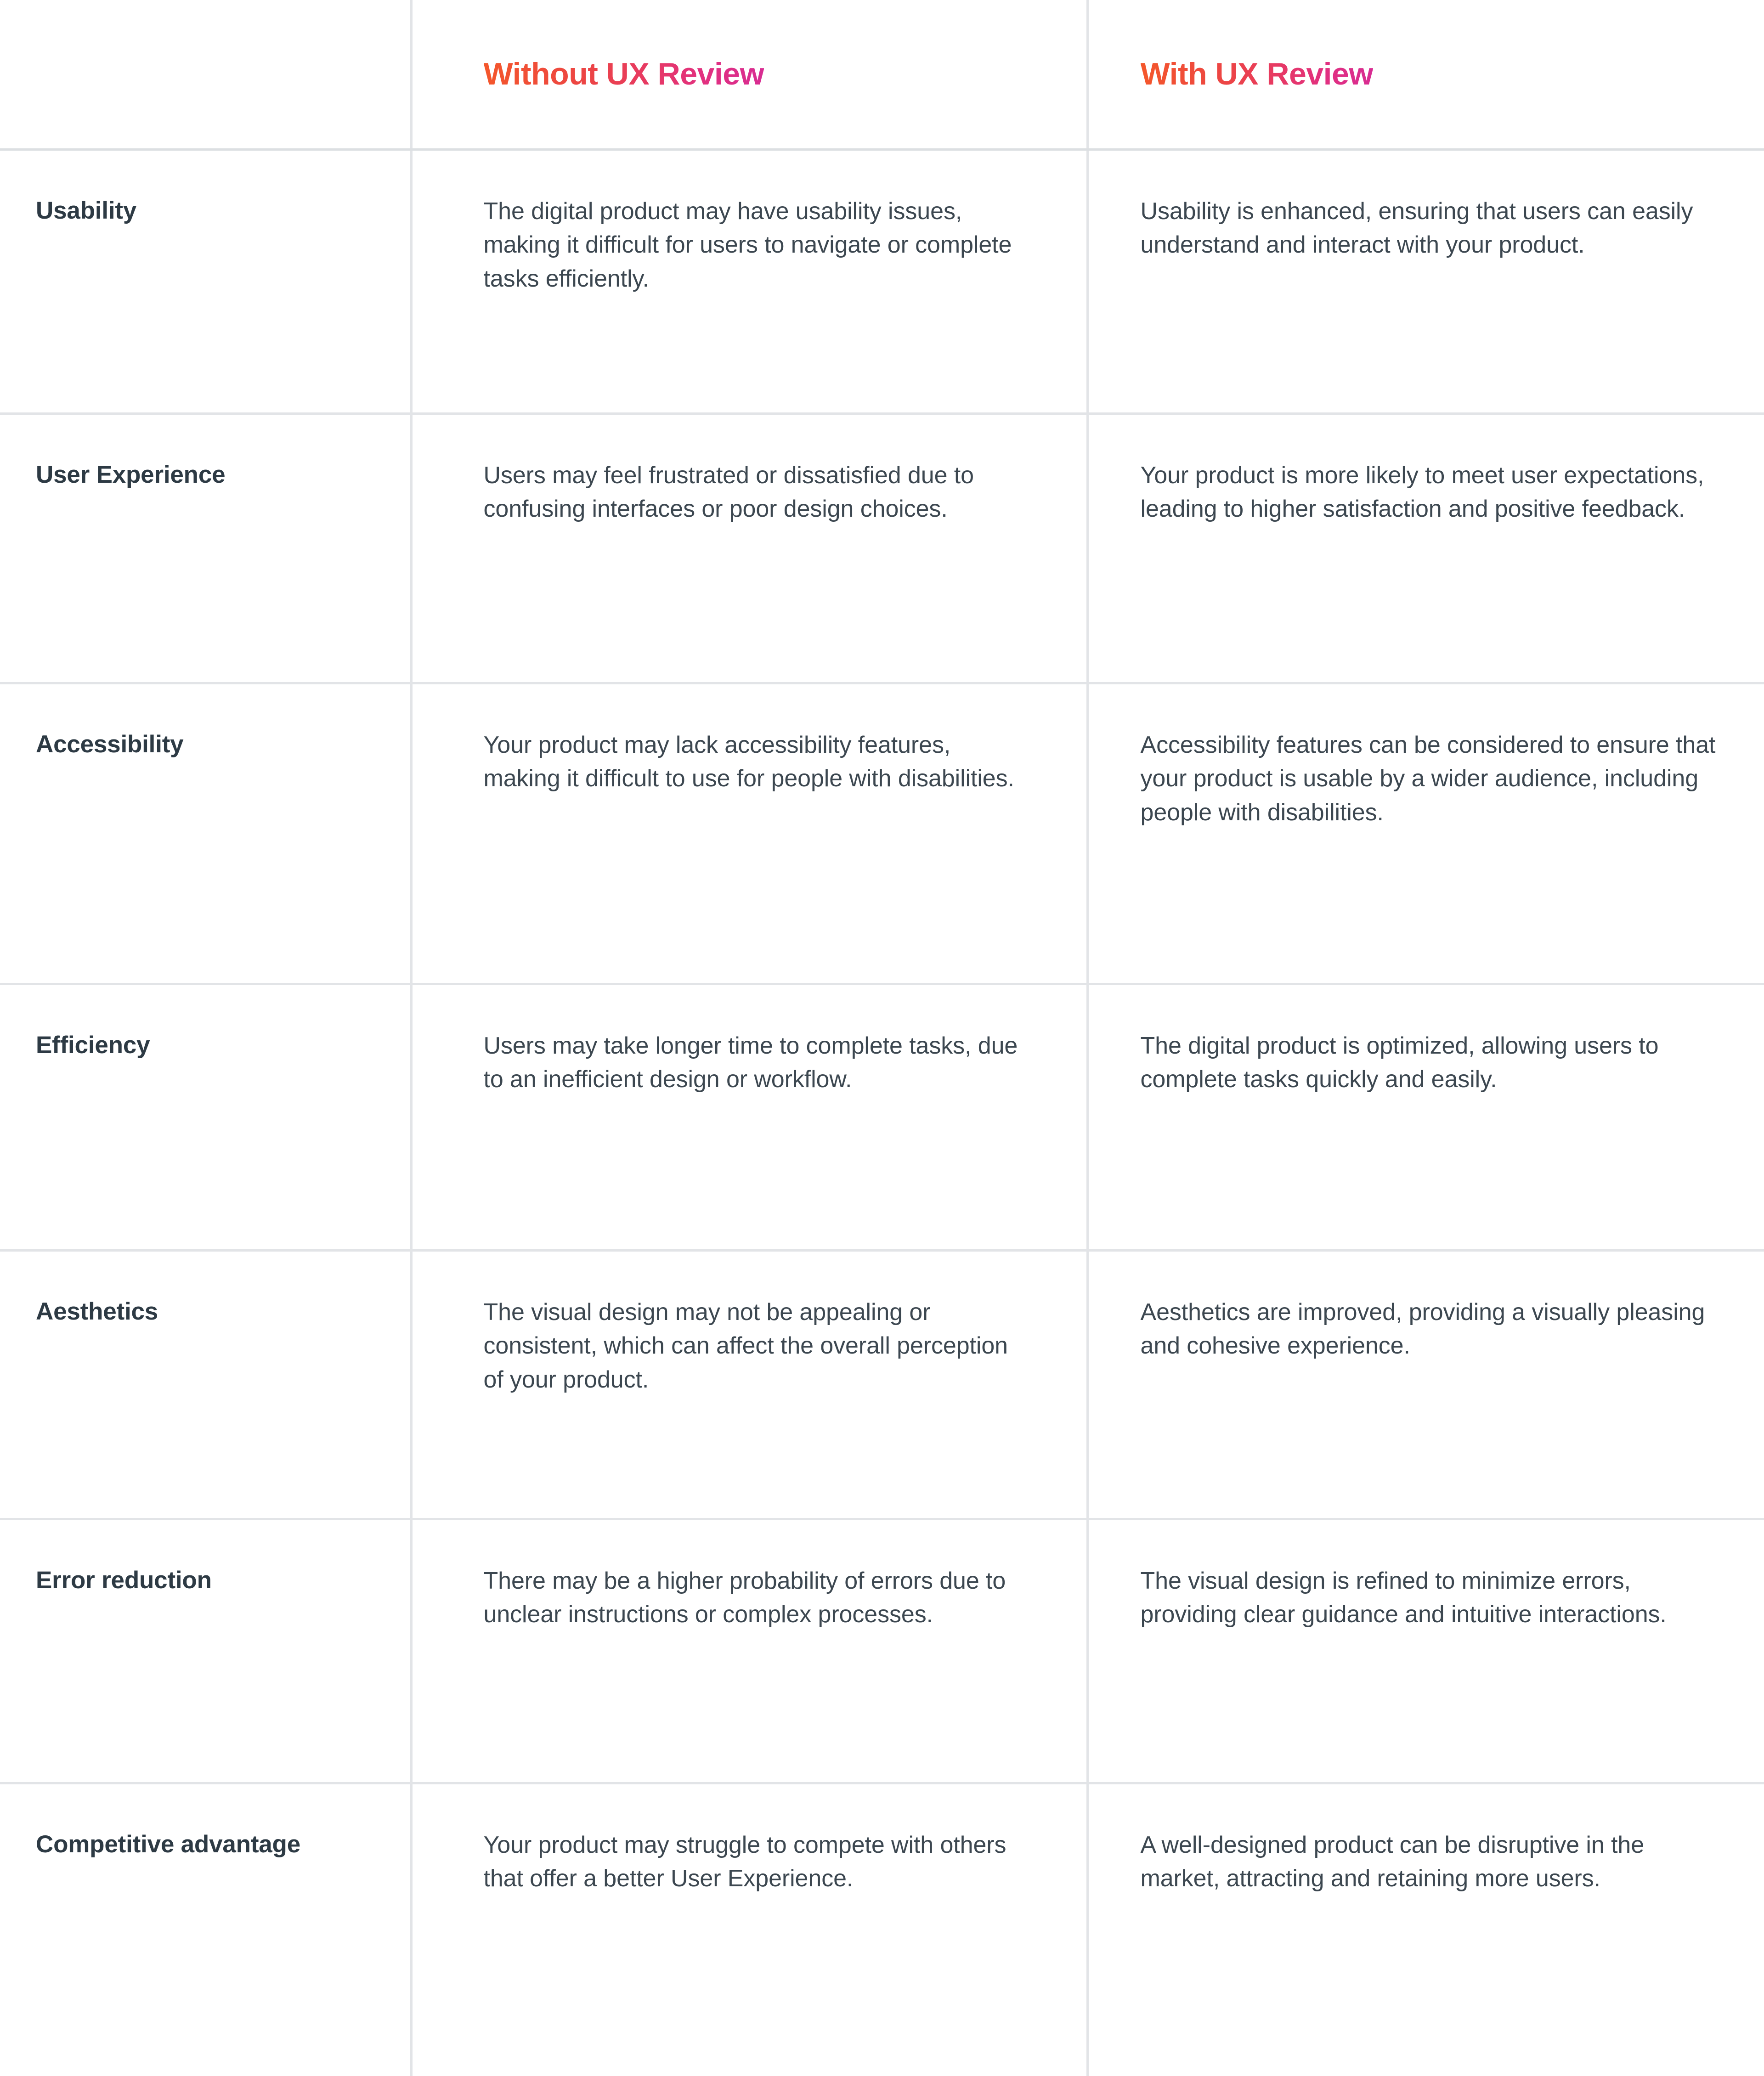 This screenshot has height=2076, width=1764. I want to click on table-header: Without UX Review With UX Review, so click(882, 75).